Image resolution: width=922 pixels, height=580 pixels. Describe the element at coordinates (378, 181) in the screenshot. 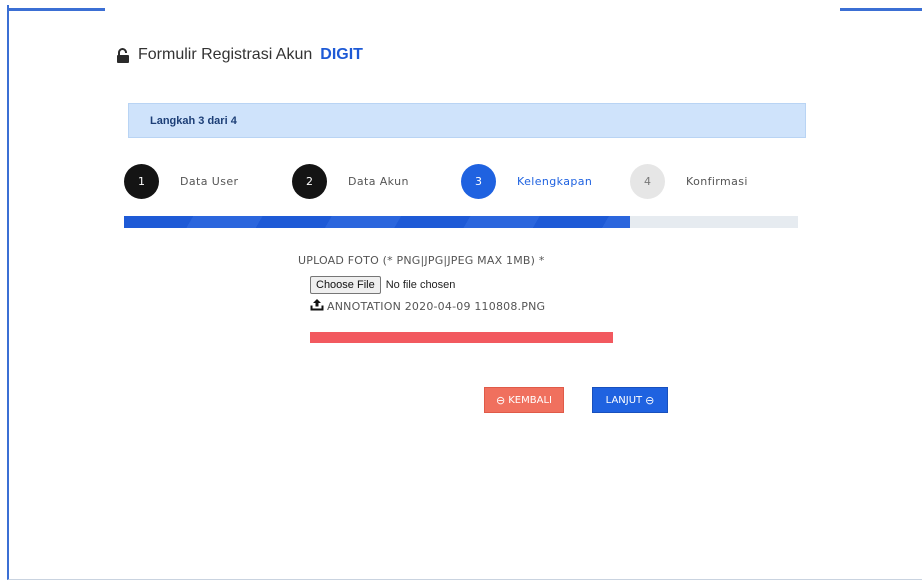

I see `step-label: Data Akun` at that location.